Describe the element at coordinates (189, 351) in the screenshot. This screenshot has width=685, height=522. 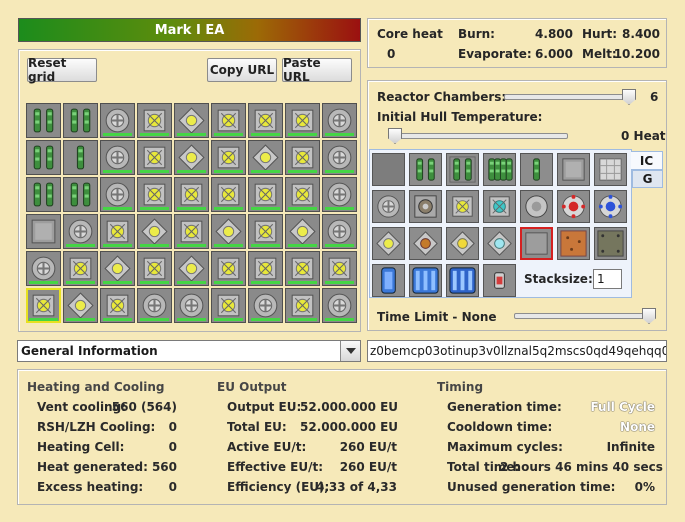
I see `info-dropdown: General Information` at that location.